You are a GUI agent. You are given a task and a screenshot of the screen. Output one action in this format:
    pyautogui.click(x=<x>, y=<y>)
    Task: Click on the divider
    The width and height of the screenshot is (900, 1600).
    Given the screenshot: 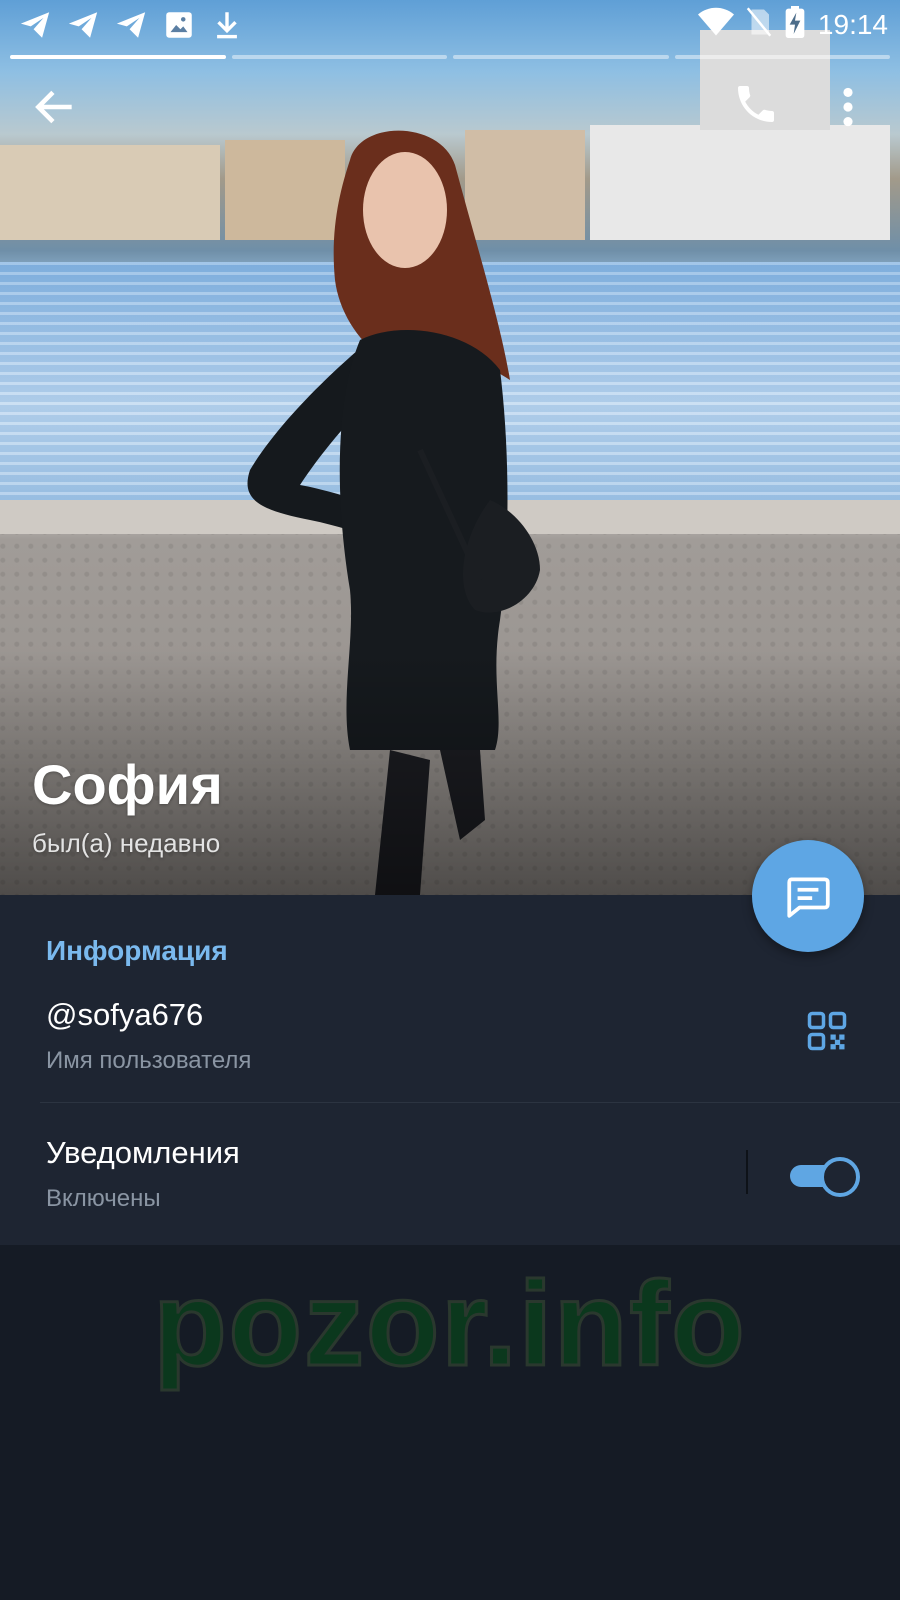 What is the action you would take?
    pyautogui.click(x=470, y=1102)
    